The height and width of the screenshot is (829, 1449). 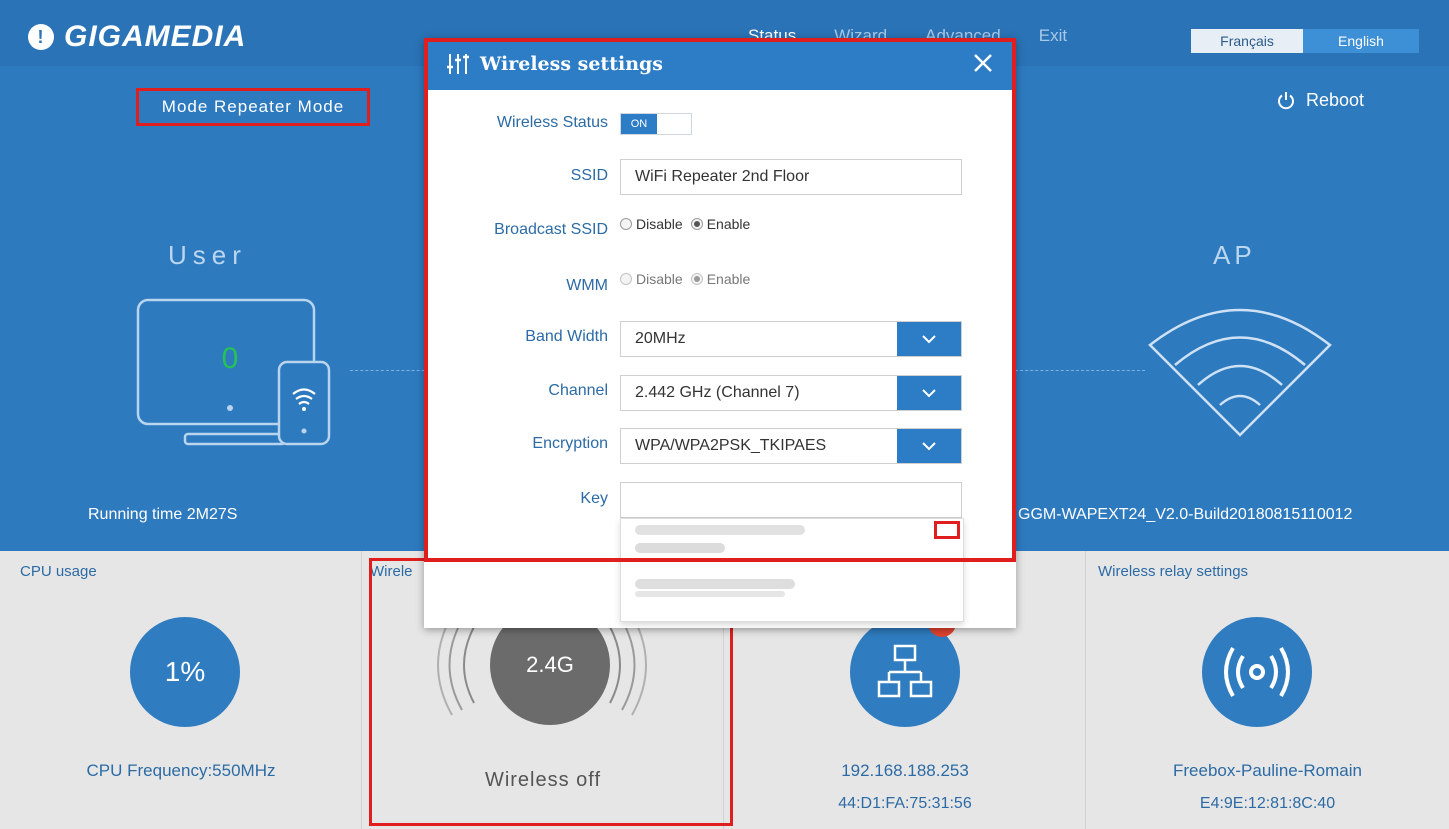 I want to click on broadcast-enable-label: Enable, so click(x=728, y=224).